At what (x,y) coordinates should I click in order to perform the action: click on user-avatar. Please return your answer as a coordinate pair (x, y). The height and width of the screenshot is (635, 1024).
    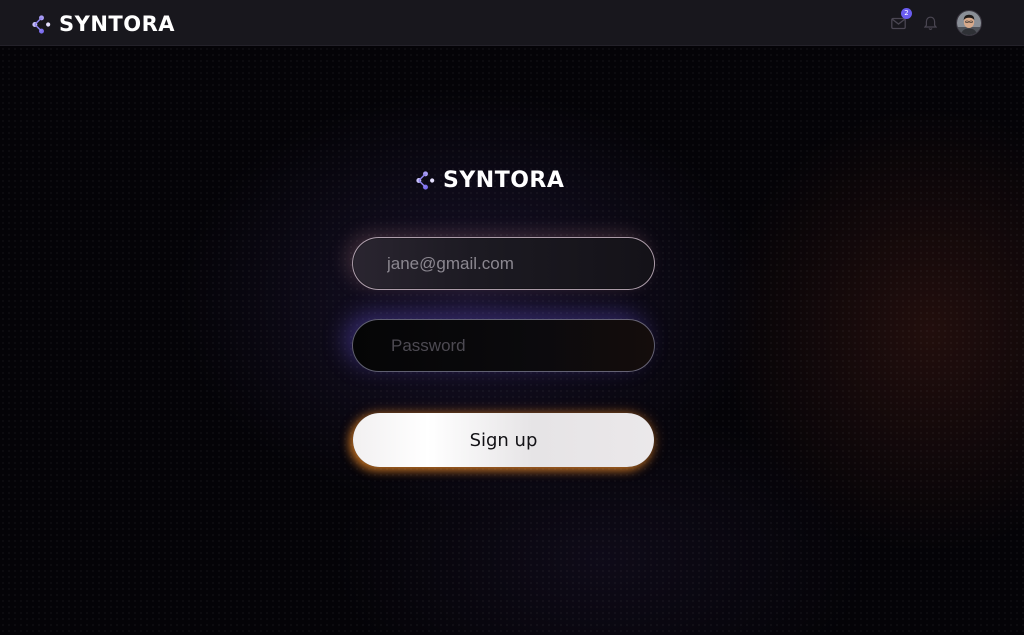
    Looking at the image, I should click on (969, 23).